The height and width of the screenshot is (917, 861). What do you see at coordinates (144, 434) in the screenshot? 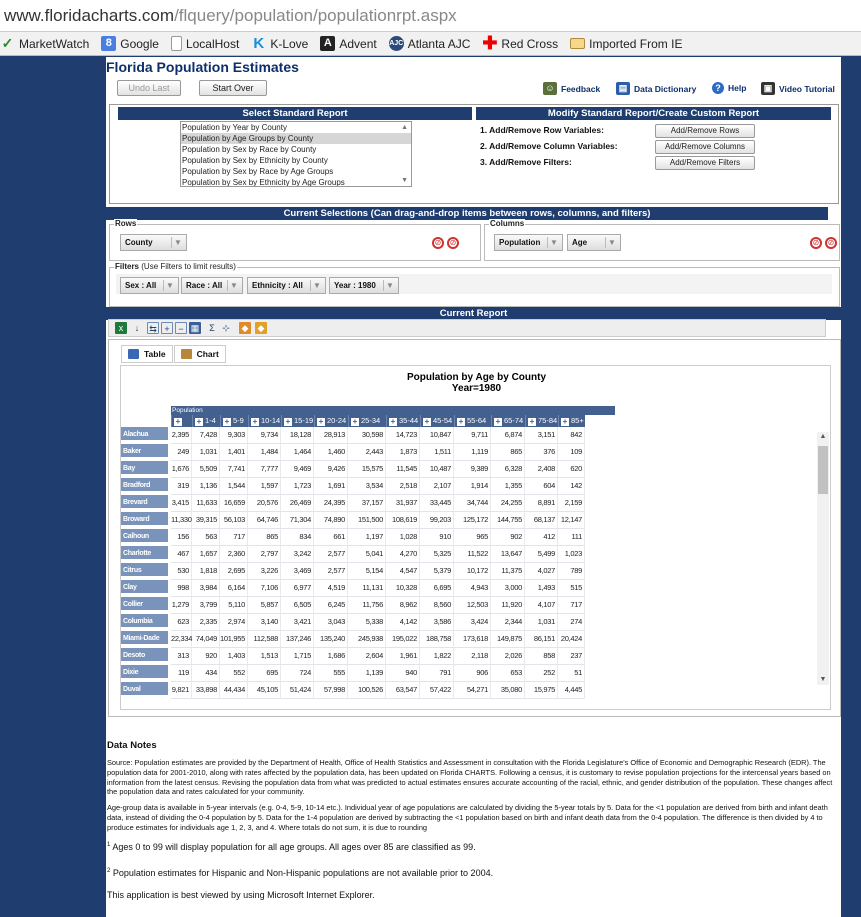
I see `county-row-header: Alachua` at bounding box center [144, 434].